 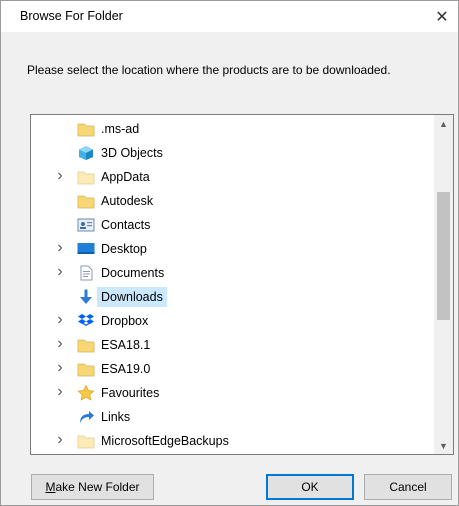 I want to click on tree-item-label-box: Favourites, so click(x=130, y=393).